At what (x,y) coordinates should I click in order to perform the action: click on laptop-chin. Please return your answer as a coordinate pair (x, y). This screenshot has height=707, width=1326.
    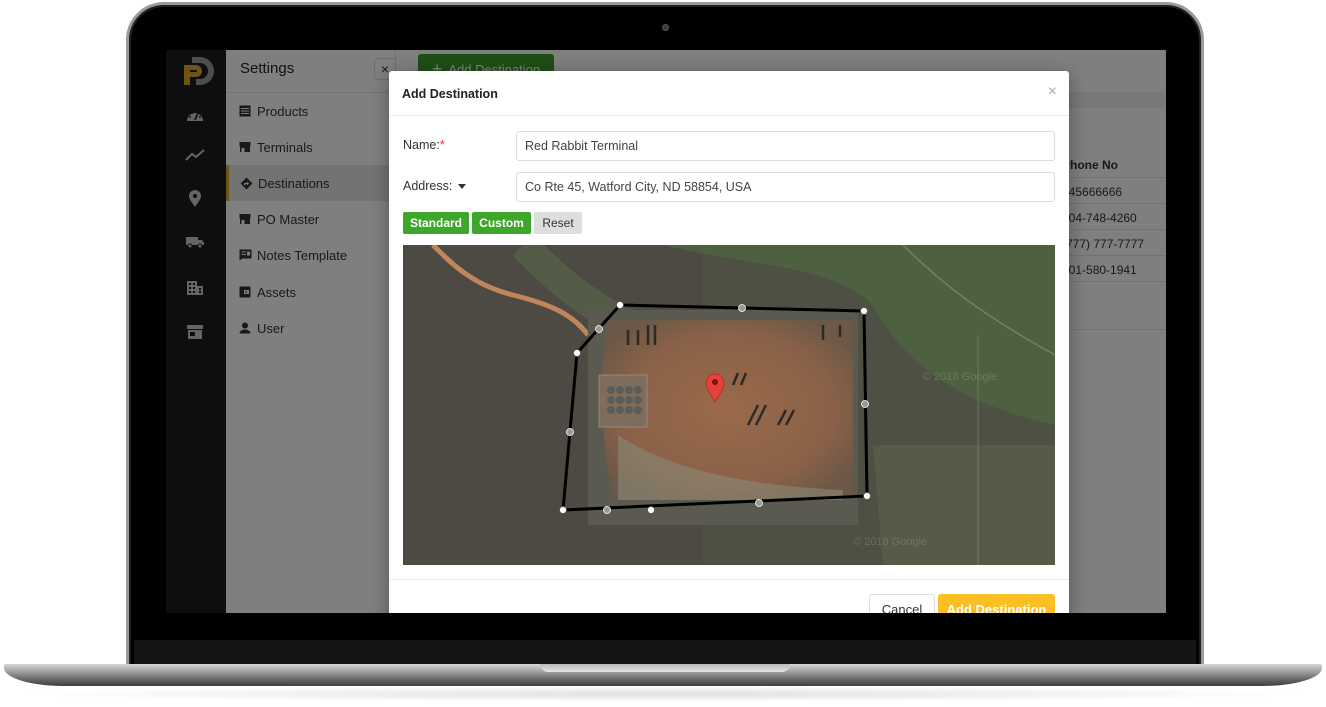
    Looking at the image, I should click on (665, 652).